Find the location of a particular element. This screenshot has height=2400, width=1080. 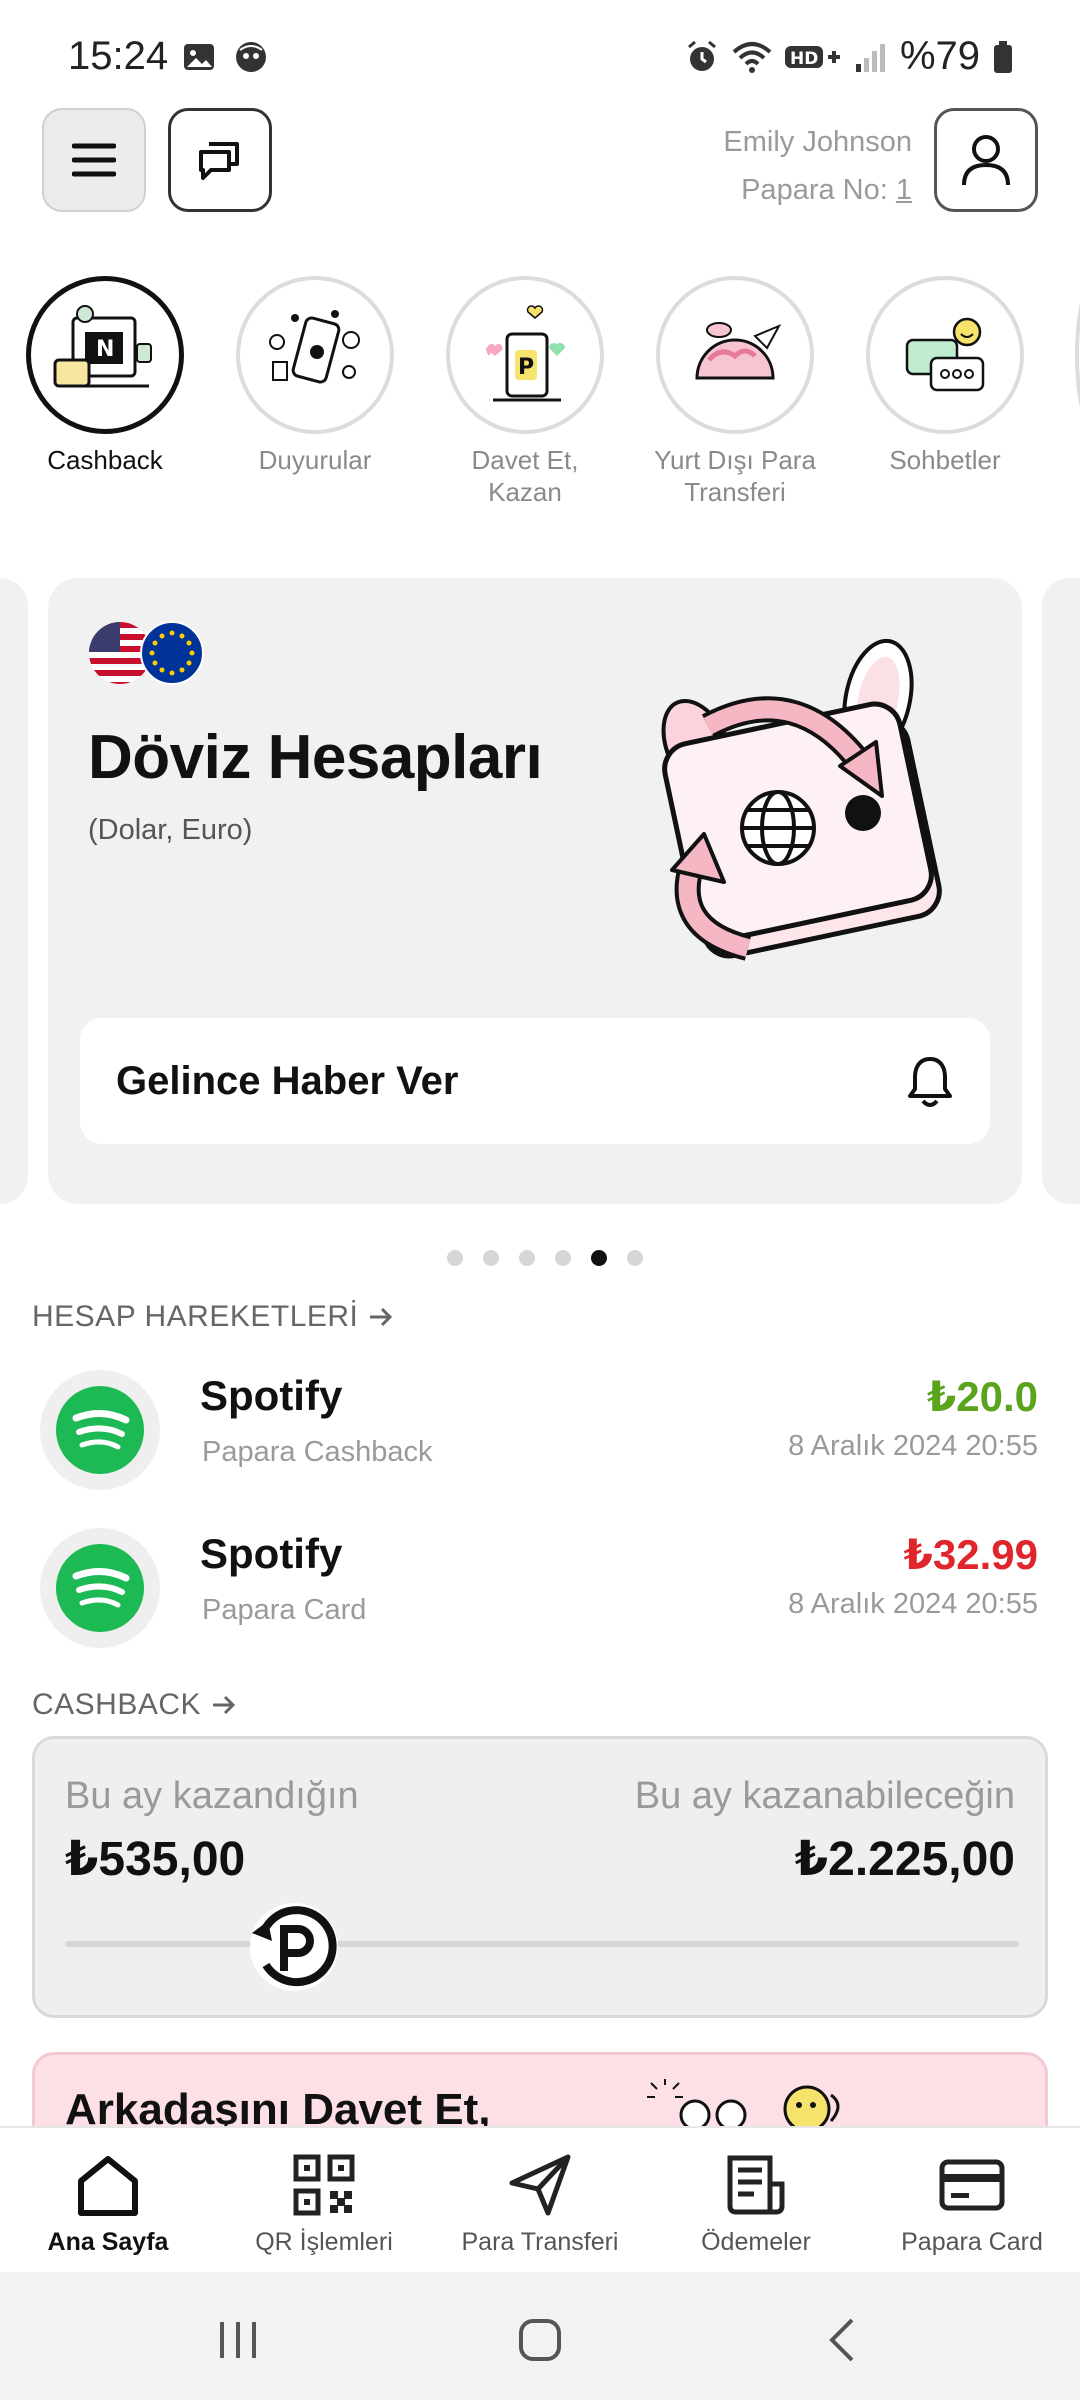

chat-button is located at coordinates (220, 160).